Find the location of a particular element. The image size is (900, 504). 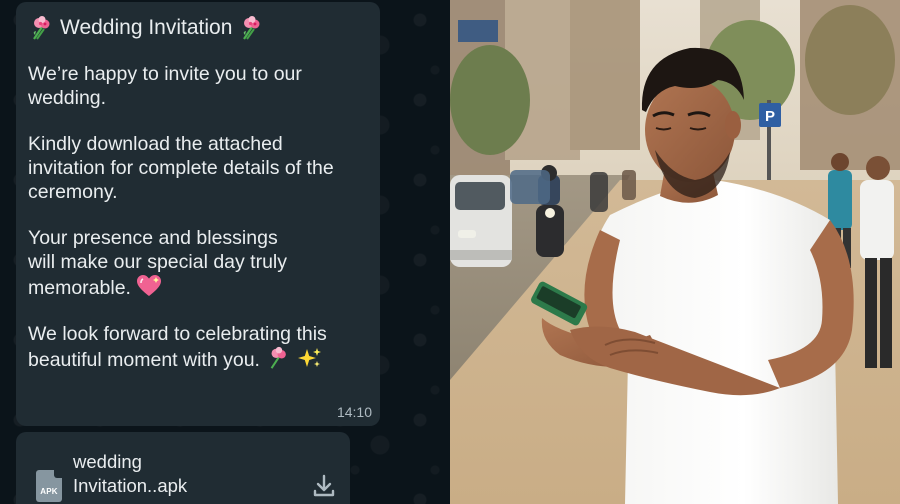

message-line: Your presence and blessings is located at coordinates (153, 238).